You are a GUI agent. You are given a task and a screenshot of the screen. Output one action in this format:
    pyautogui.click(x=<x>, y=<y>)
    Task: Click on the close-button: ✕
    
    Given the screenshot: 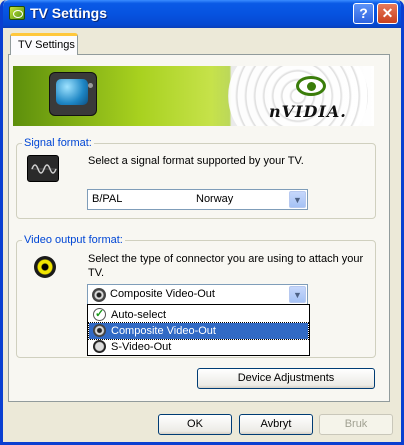 What is the action you would take?
    pyautogui.click(x=387, y=13)
    